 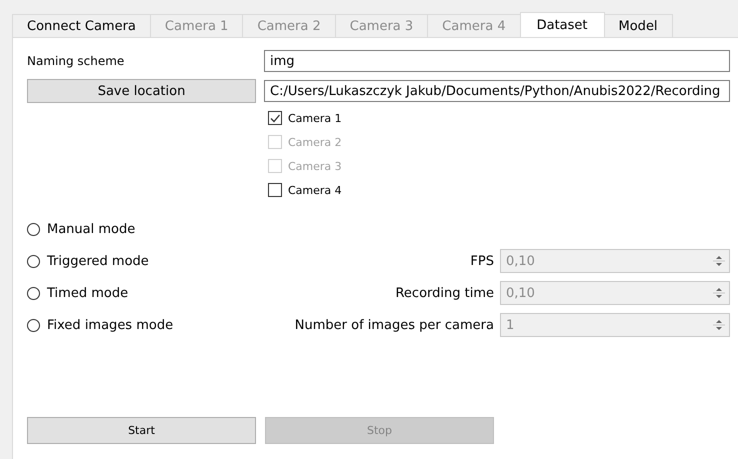 I want to click on checkbox-label: Camera 3, so click(x=315, y=166).